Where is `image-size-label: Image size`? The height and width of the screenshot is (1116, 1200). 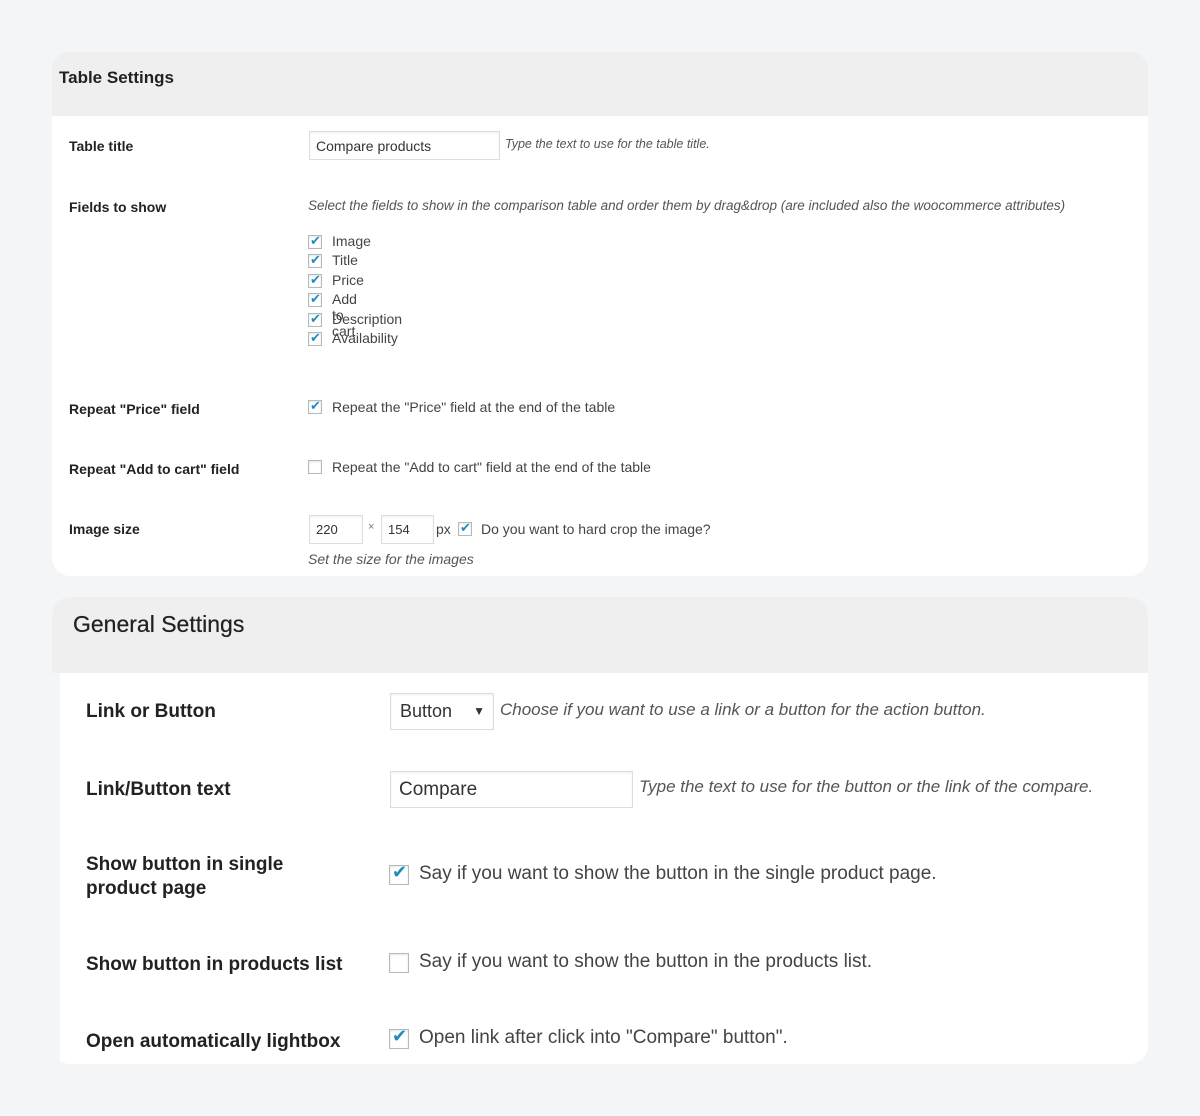 image-size-label: Image size is located at coordinates (104, 529).